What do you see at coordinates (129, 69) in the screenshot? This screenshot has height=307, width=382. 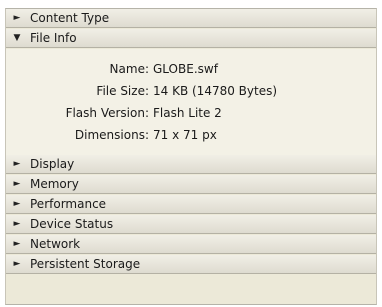 I see `info-key: Name:` at bounding box center [129, 69].